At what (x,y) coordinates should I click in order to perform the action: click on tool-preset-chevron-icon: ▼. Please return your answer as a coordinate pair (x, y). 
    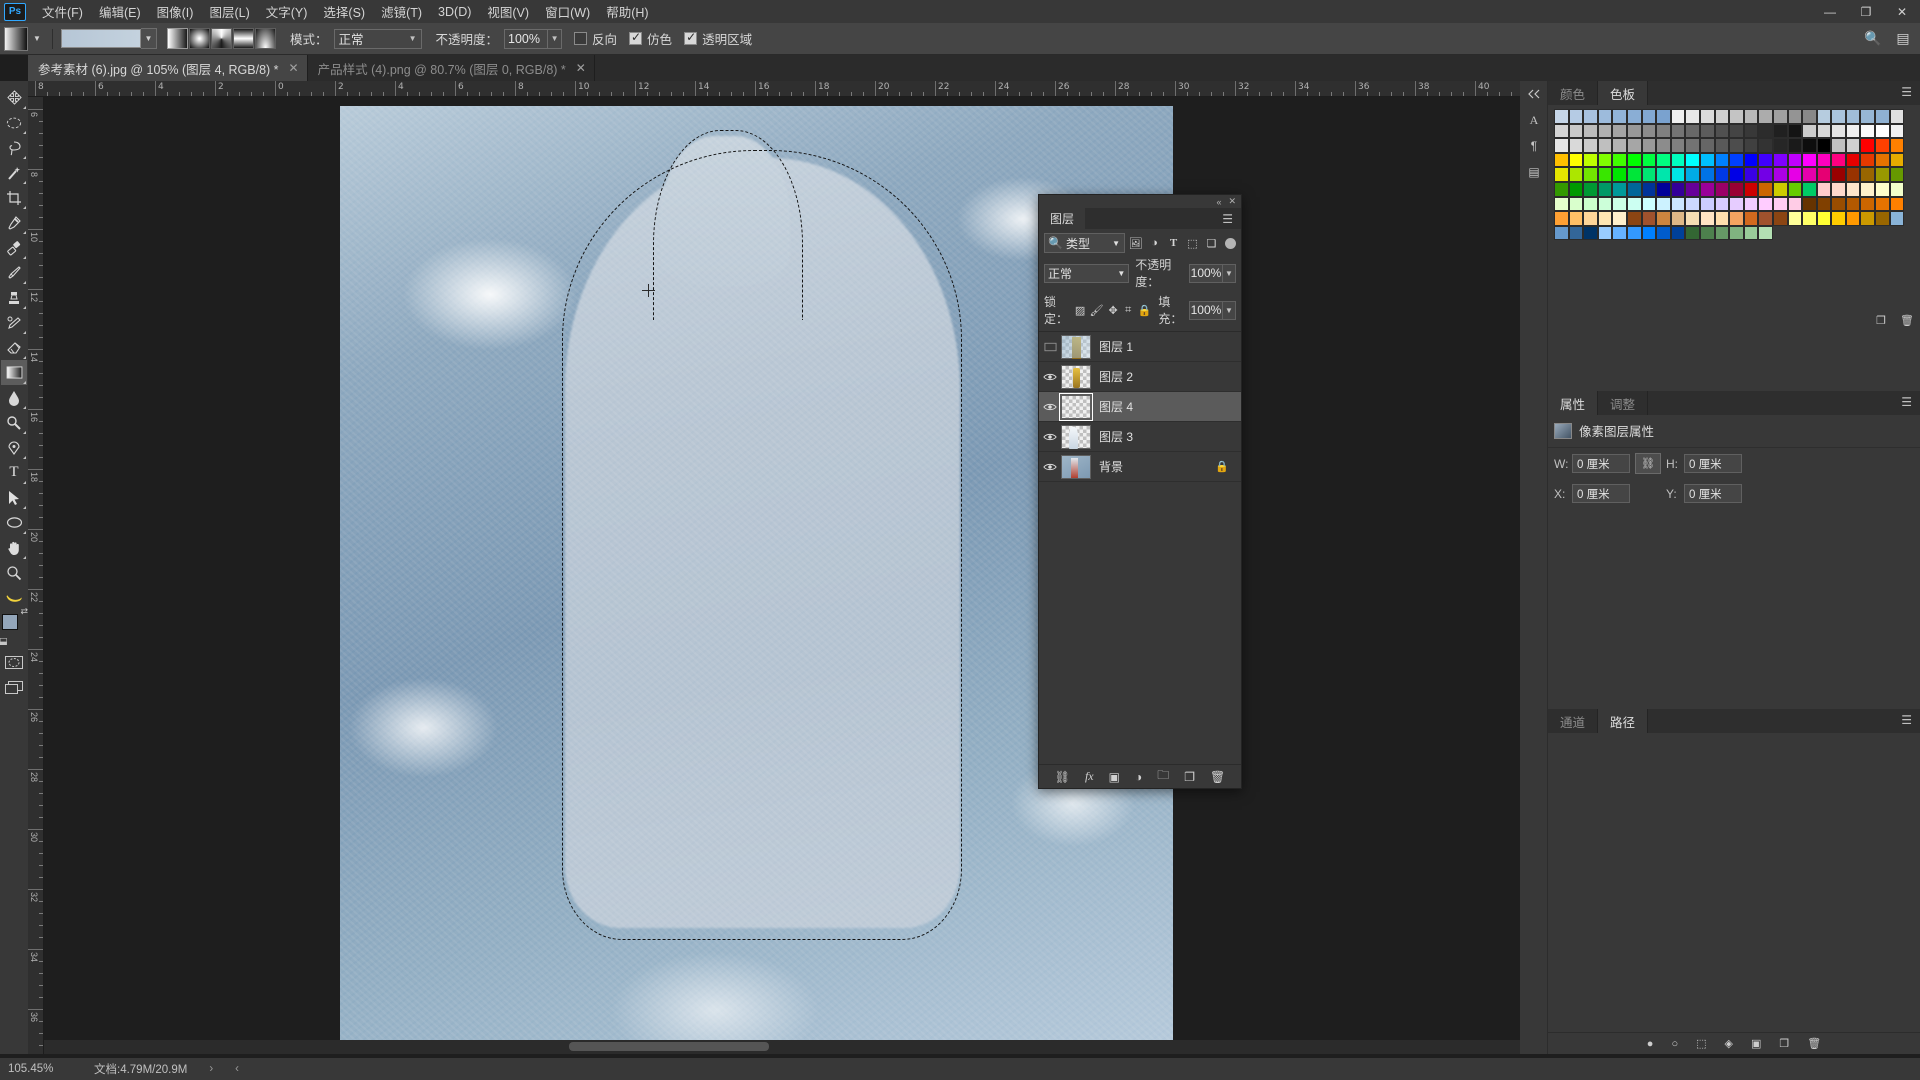
    Looking at the image, I should click on (37, 39).